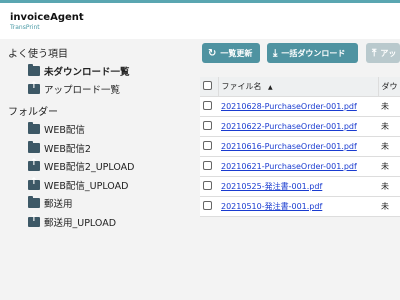 The image size is (400, 300). What do you see at coordinates (389, 87) in the screenshot?
I see `download-column-header: ダウ` at bounding box center [389, 87].